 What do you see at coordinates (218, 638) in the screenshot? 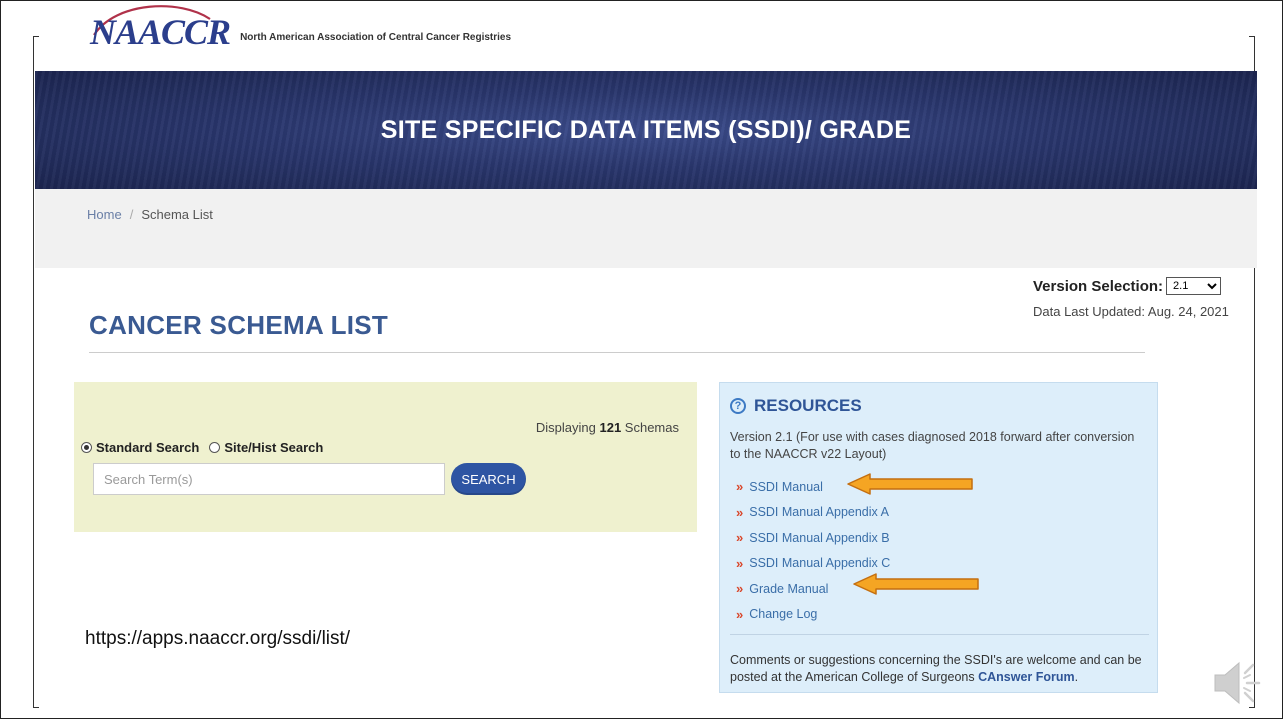
I see `url-caption: https://apps.naaccr.org/ssdi/list/` at bounding box center [218, 638].